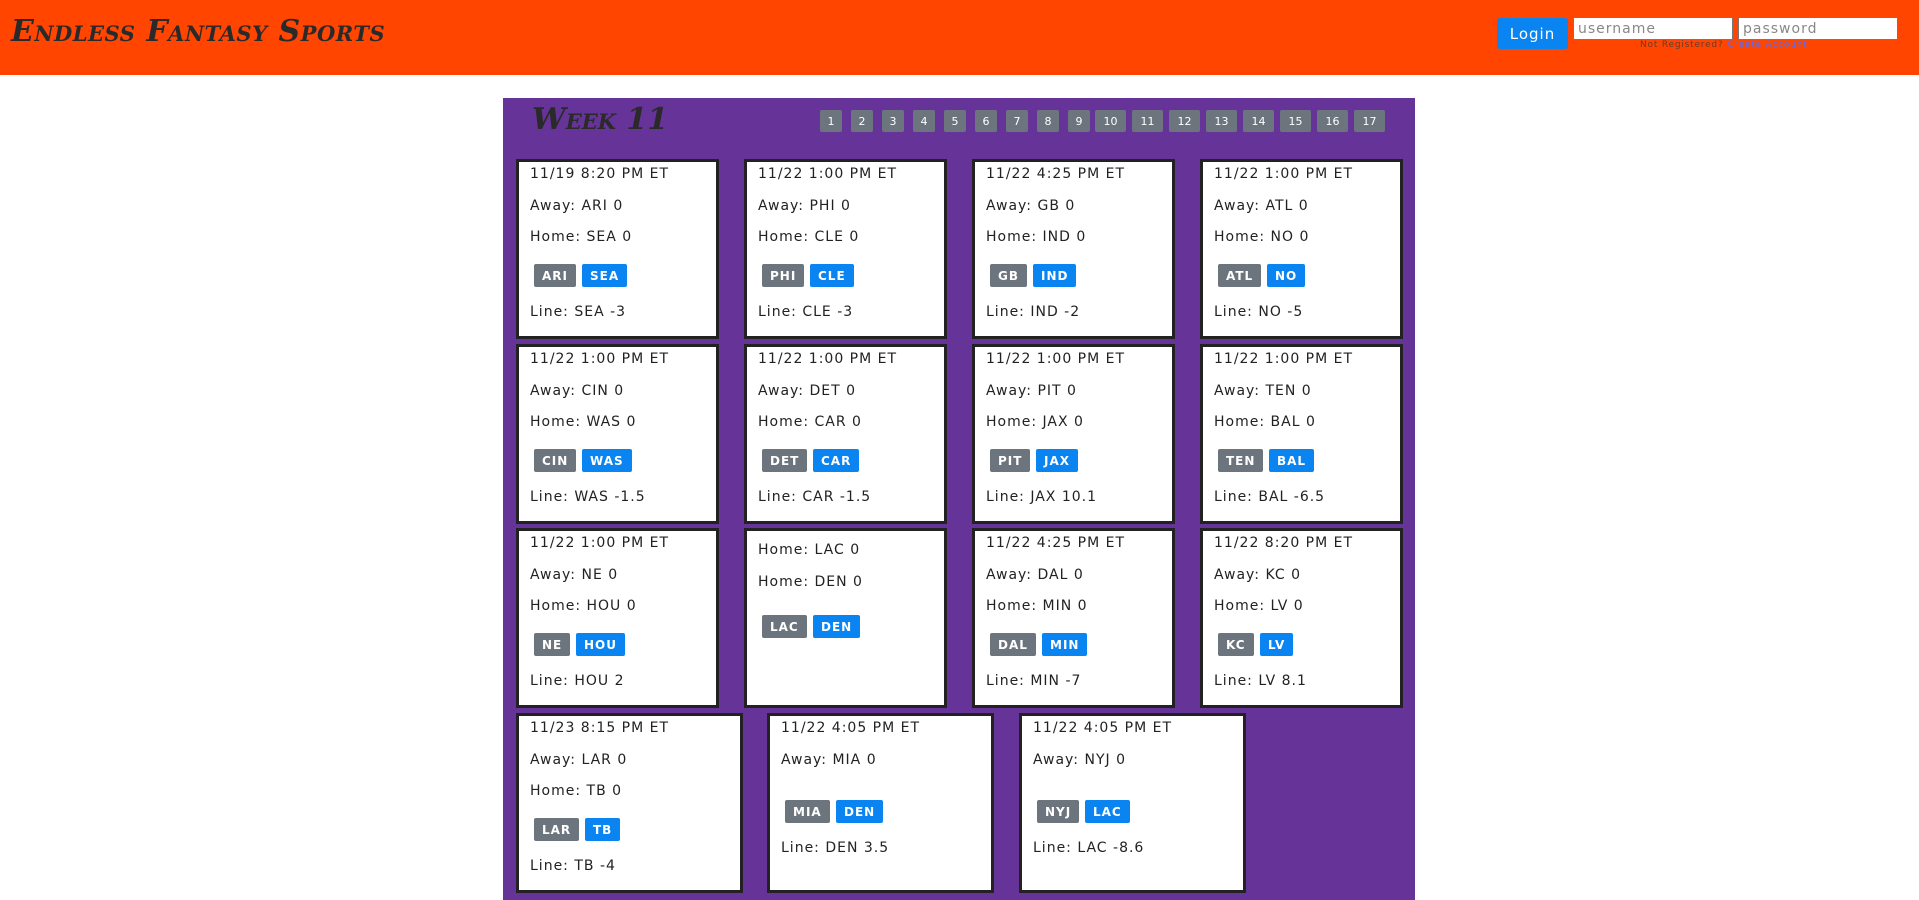 This screenshot has height=900, width=1919. I want to click on pick-home-button: WAS, so click(607, 460).